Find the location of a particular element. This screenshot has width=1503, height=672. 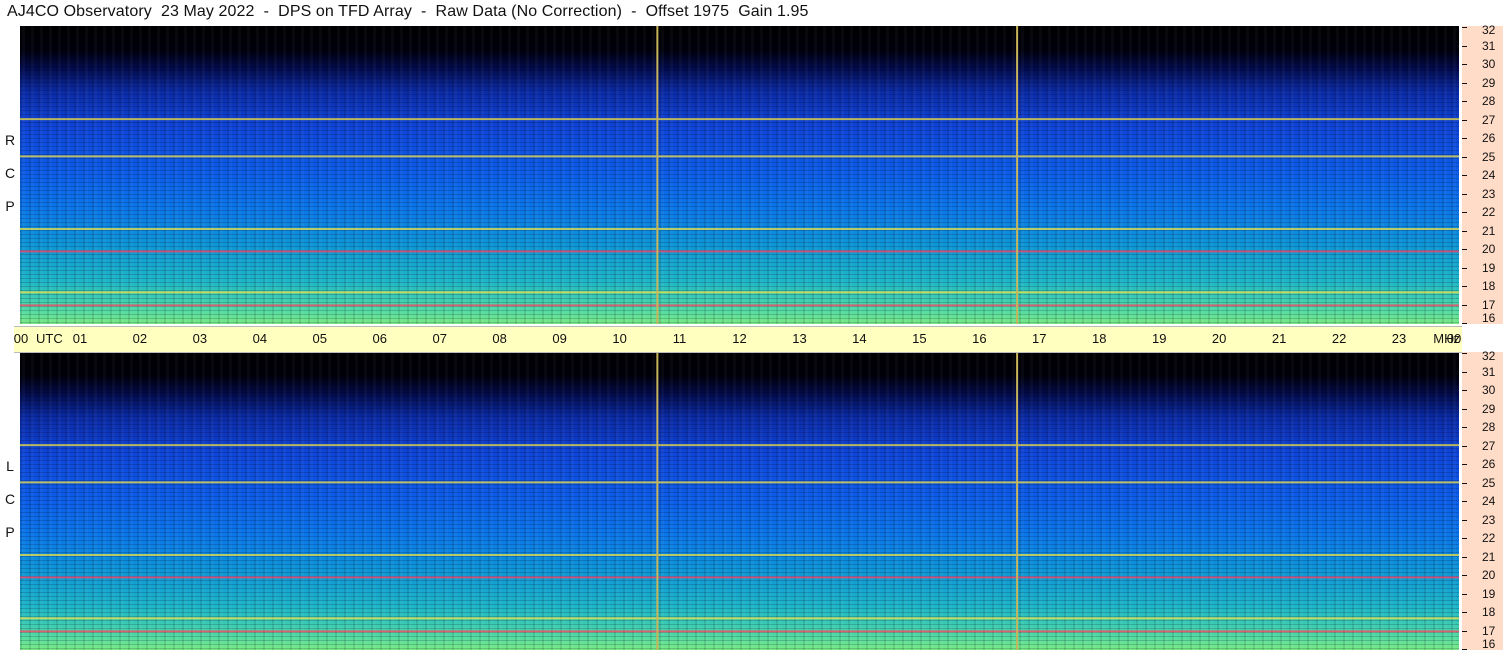

time-tick-label: 07 is located at coordinates (439, 338).